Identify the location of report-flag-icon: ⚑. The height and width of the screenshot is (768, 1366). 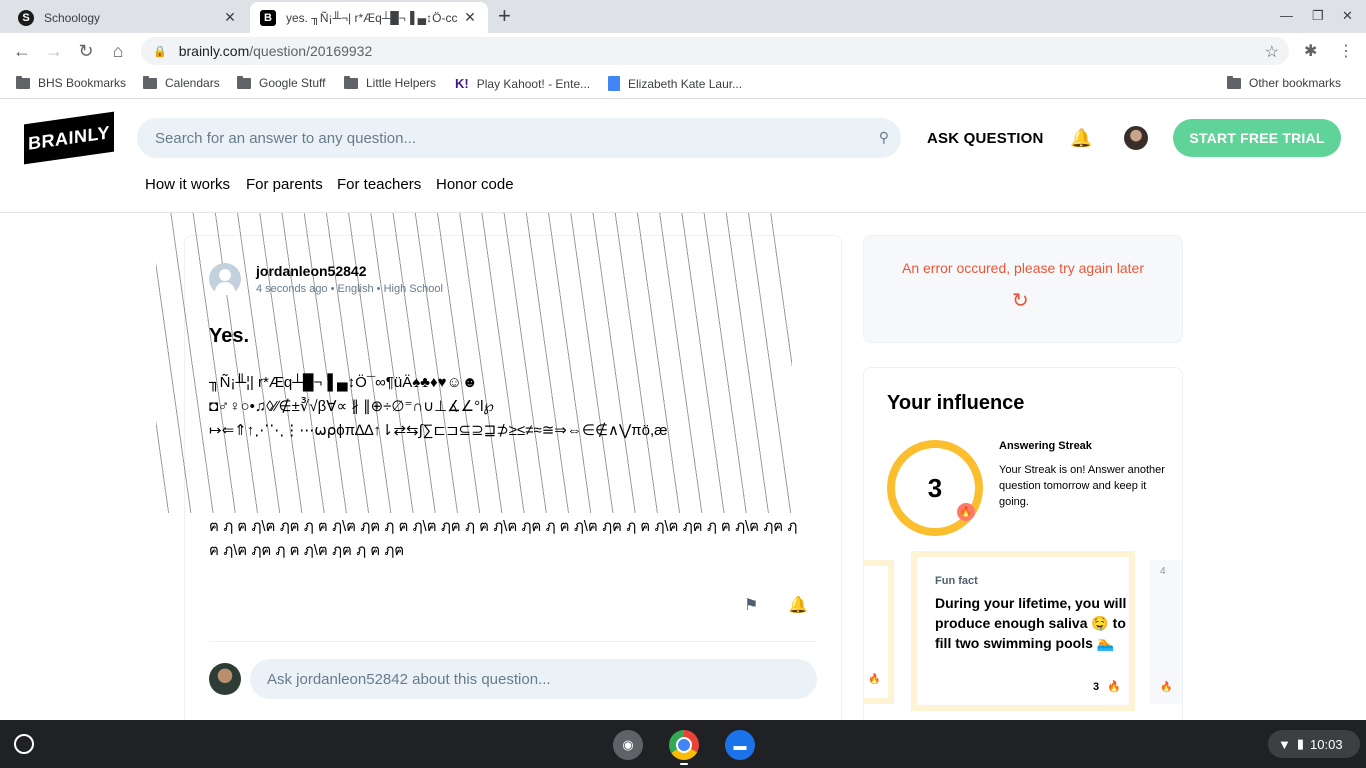
(751, 605).